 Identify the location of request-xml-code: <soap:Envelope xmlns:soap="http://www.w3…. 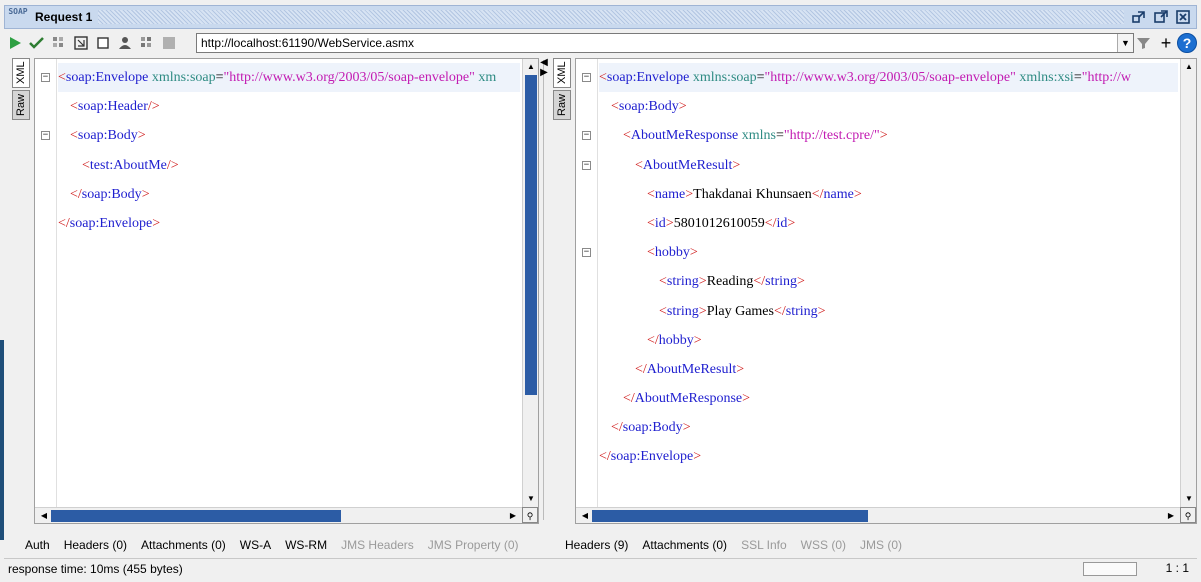
(289, 150).